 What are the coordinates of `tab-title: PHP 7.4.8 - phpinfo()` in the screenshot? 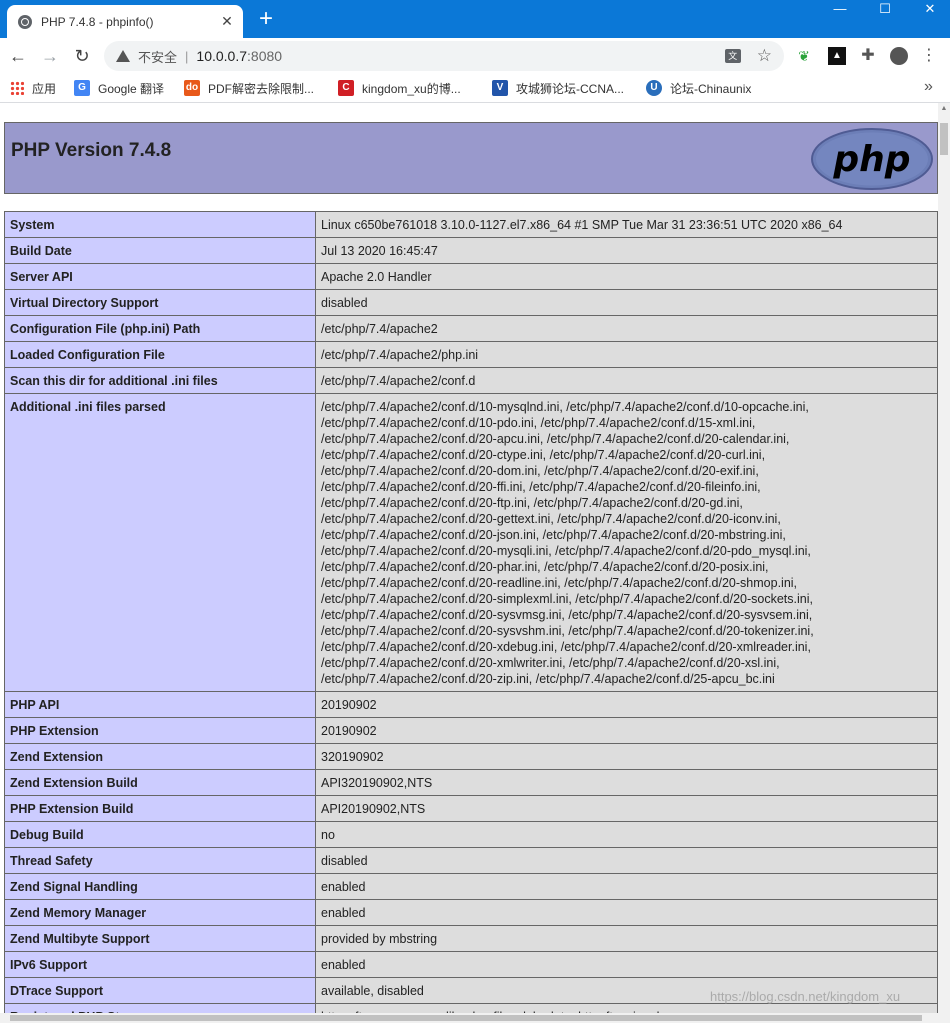 It's located at (97, 21).